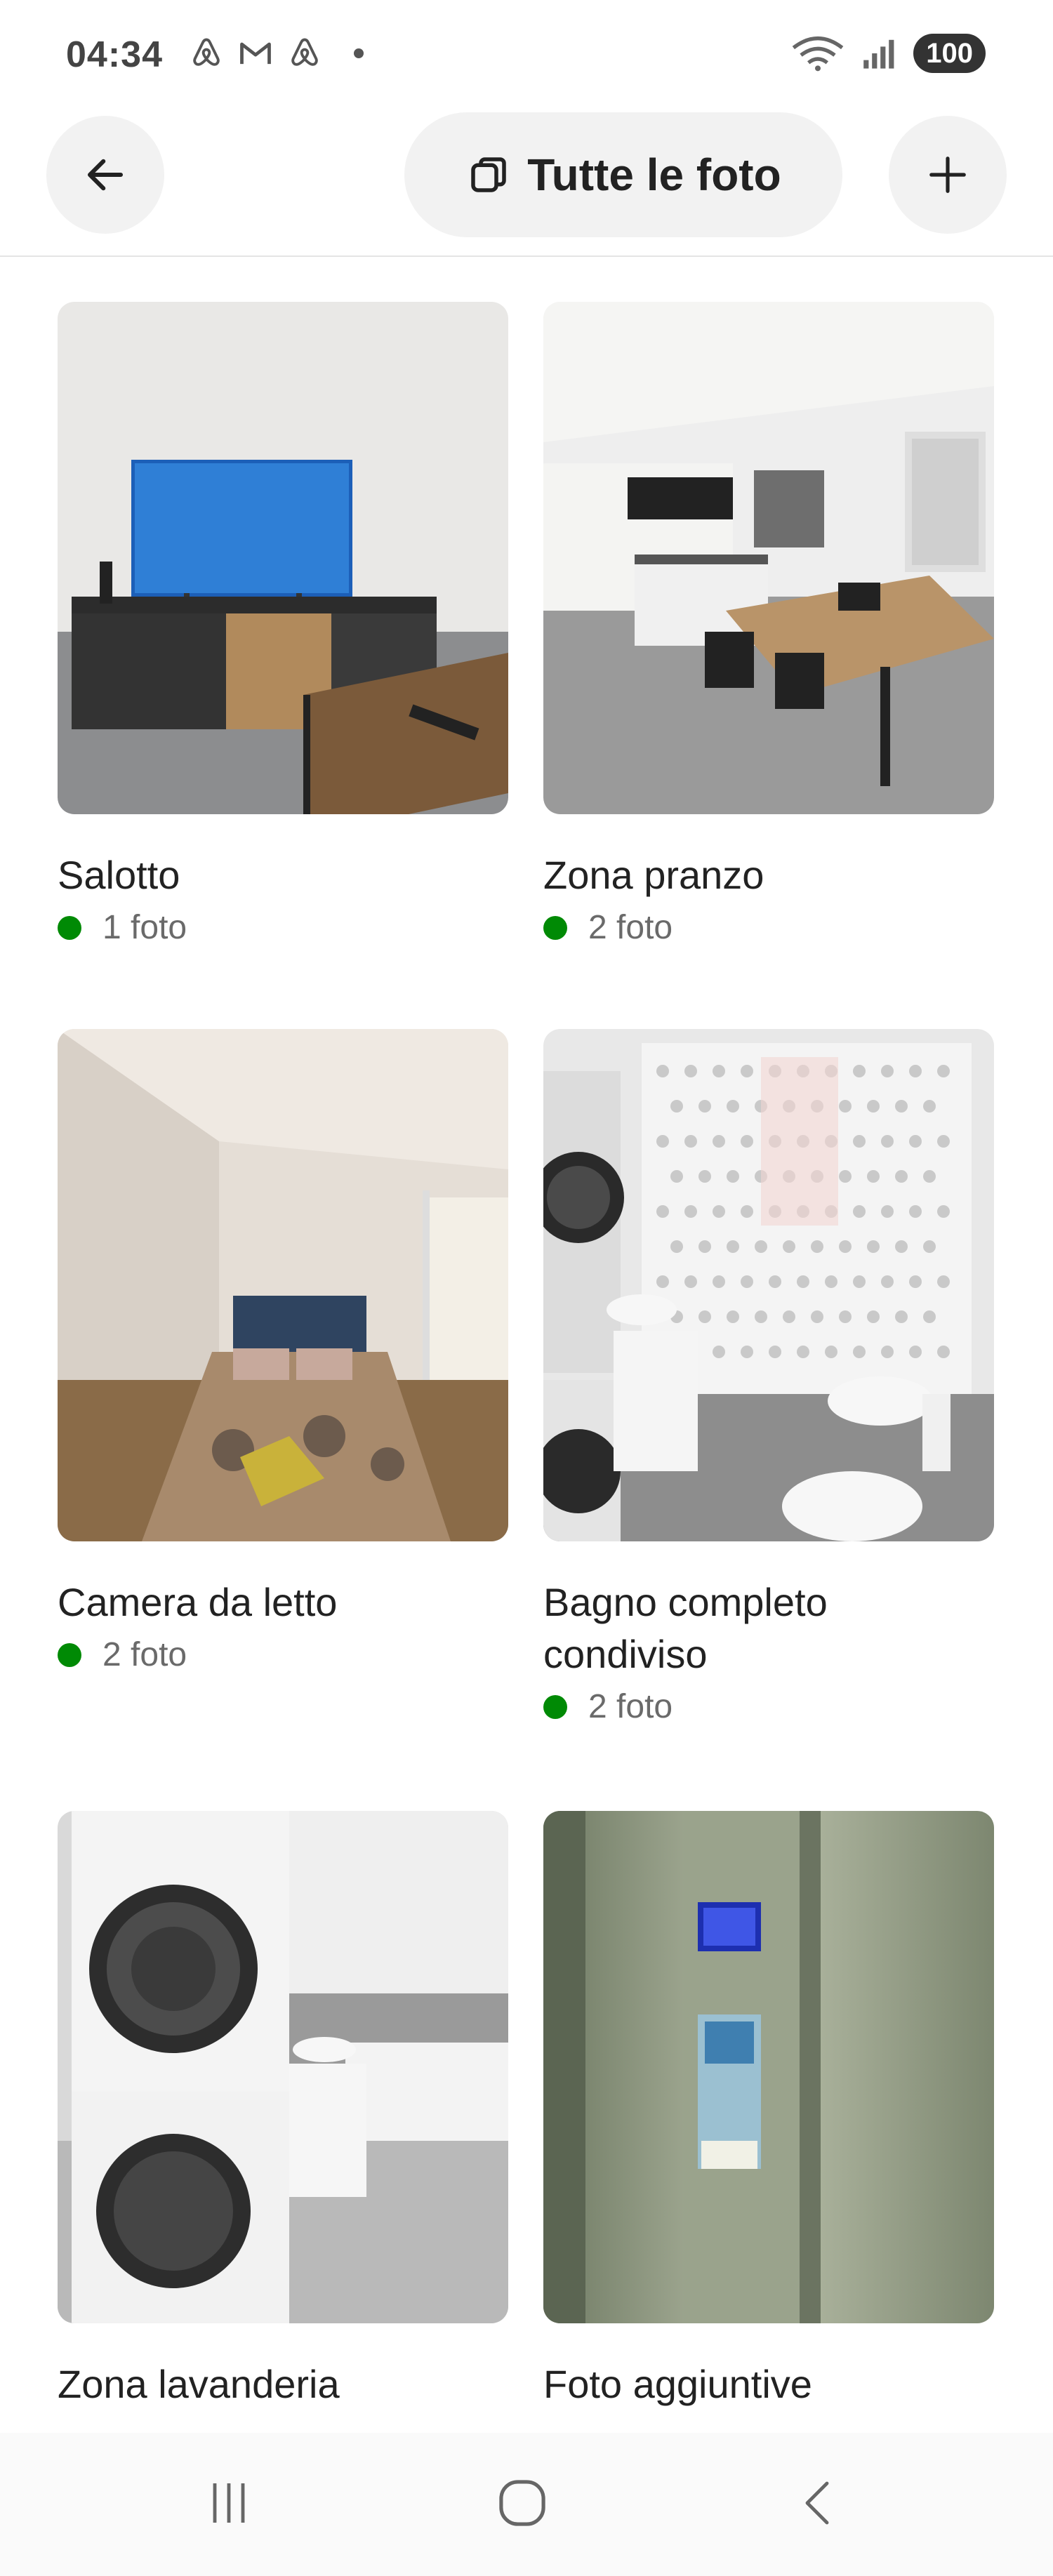  What do you see at coordinates (276, 54) in the screenshot?
I see `notification-icons` at bounding box center [276, 54].